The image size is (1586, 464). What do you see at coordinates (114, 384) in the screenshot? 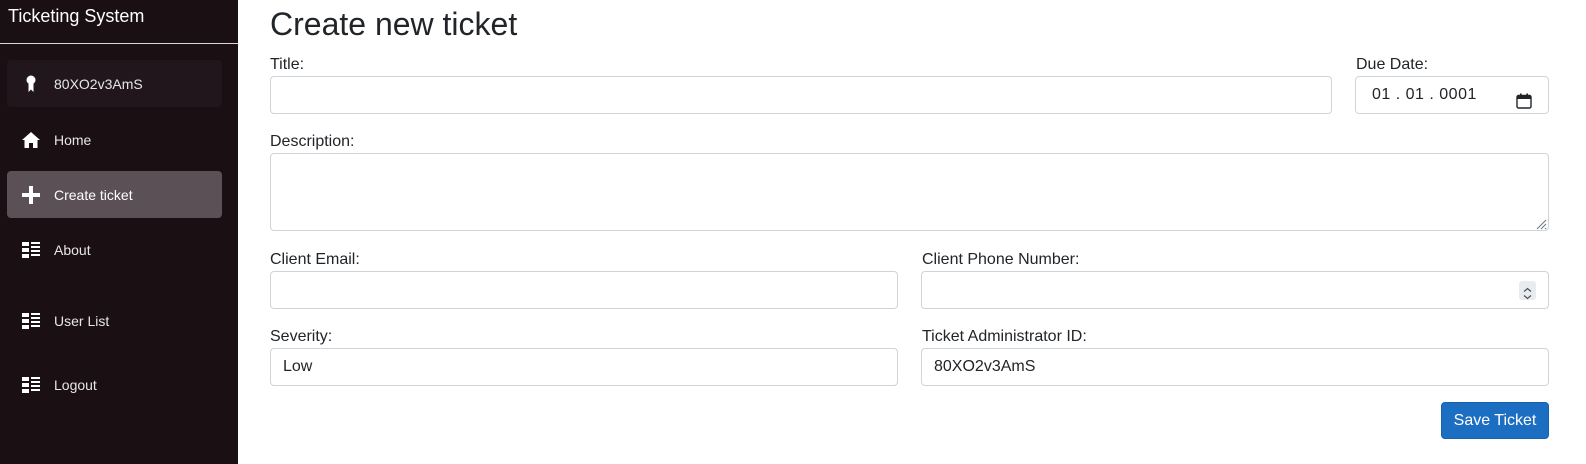
I see `sidebar-item-logout: Logout` at bounding box center [114, 384].